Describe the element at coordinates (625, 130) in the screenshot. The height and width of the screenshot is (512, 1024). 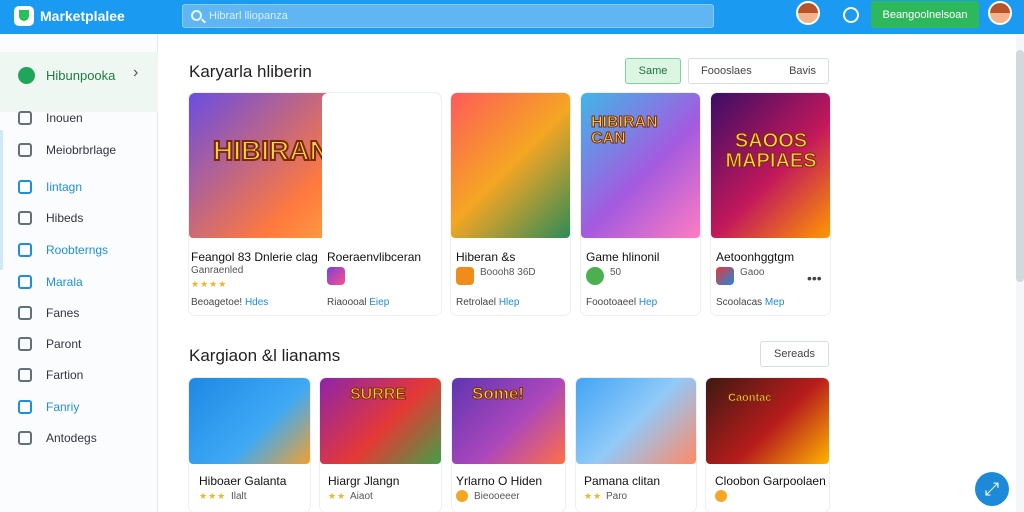
I see `thumbnail-text: HIBIRAN CAN` at that location.